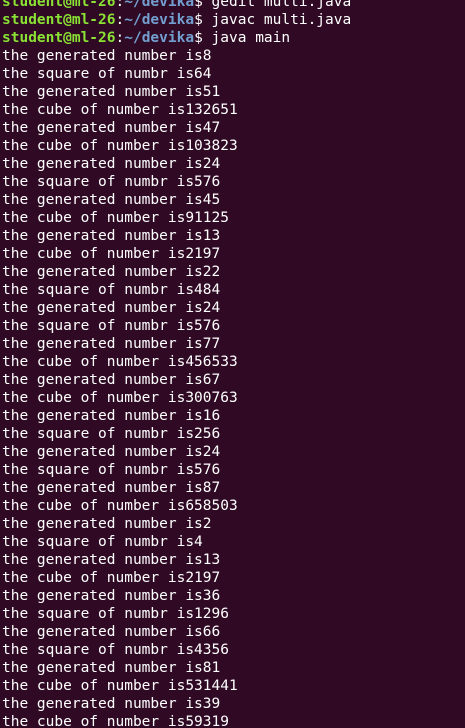  I want to click on output-line: the generated number is81, so click(111, 668).